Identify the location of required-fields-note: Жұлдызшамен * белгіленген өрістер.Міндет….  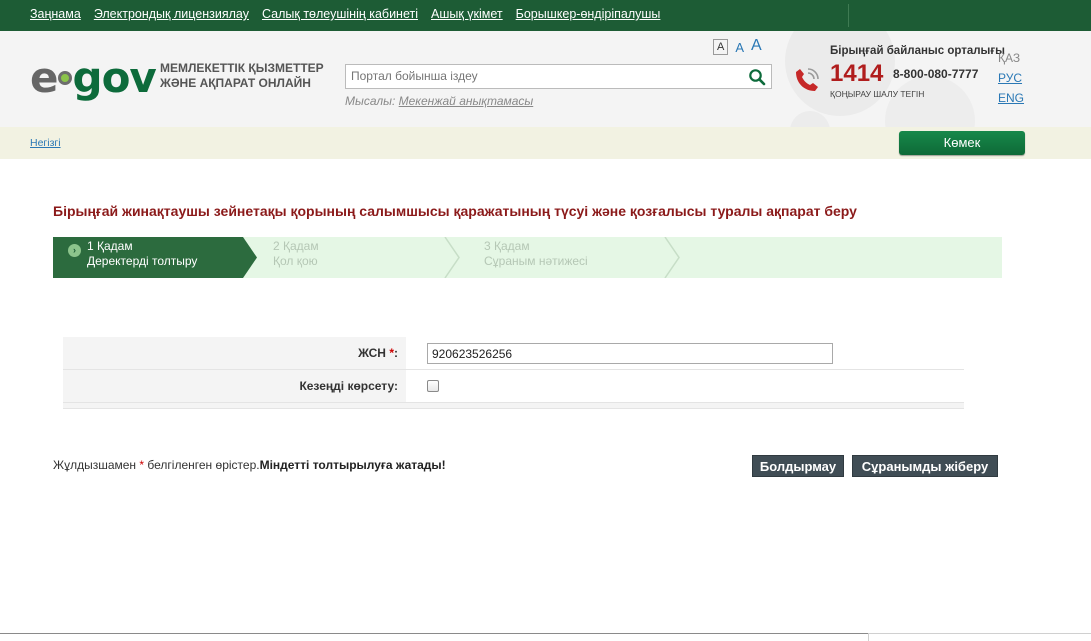
(249, 465).